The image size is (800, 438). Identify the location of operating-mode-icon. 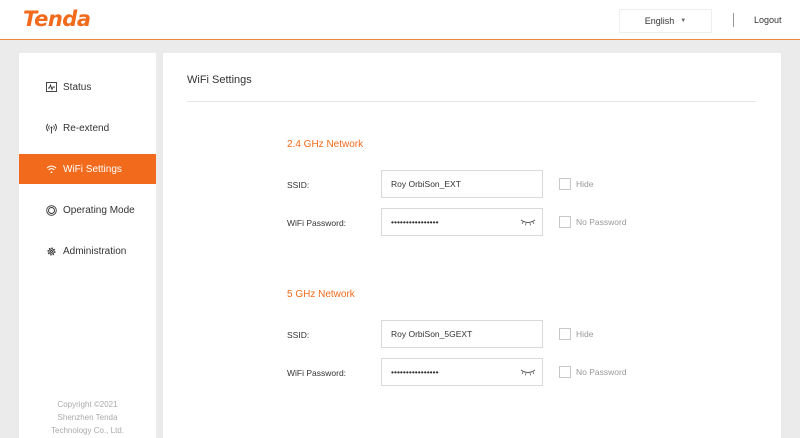
(51, 210).